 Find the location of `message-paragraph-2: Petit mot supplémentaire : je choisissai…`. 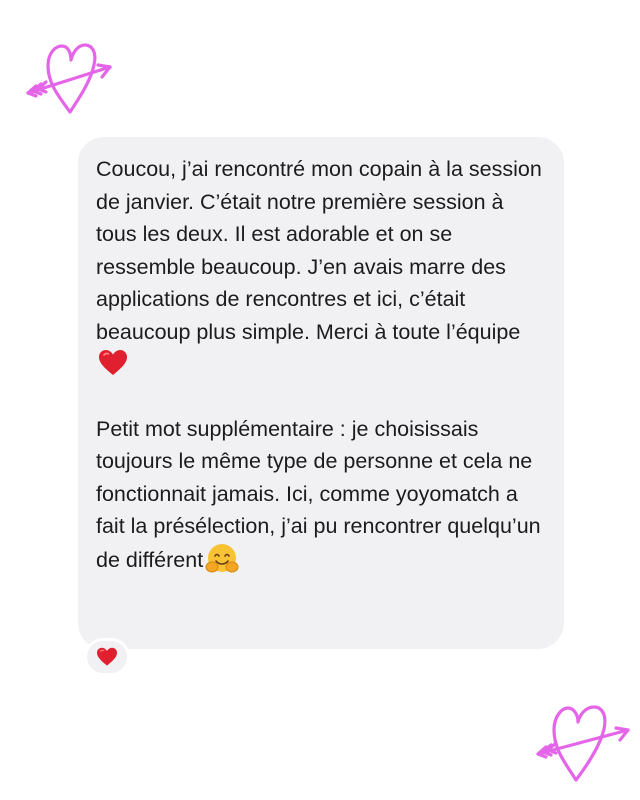

message-paragraph-2: Petit mot supplémentaire : je choisissai… is located at coordinates (323, 495).